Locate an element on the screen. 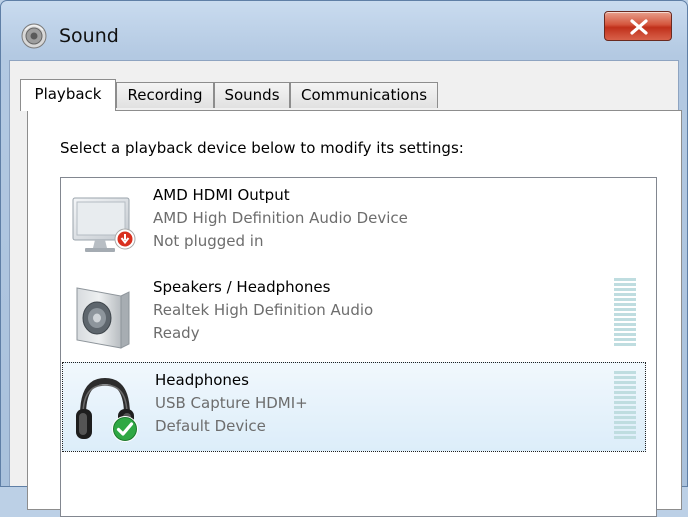 Image resolution: width=688 pixels, height=517 pixels. device-description: USB Capture HDMI+ is located at coordinates (231, 403).